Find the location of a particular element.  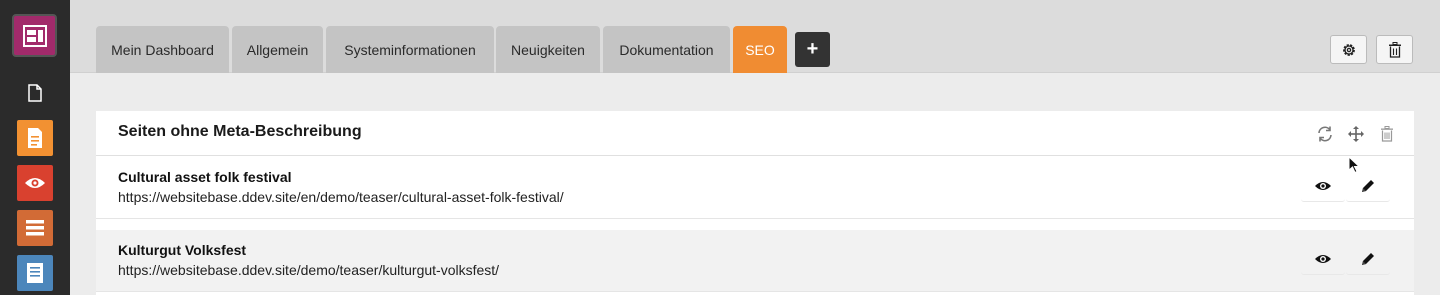

tab-neuigkeiten: Neuigkeiten is located at coordinates (548, 49).